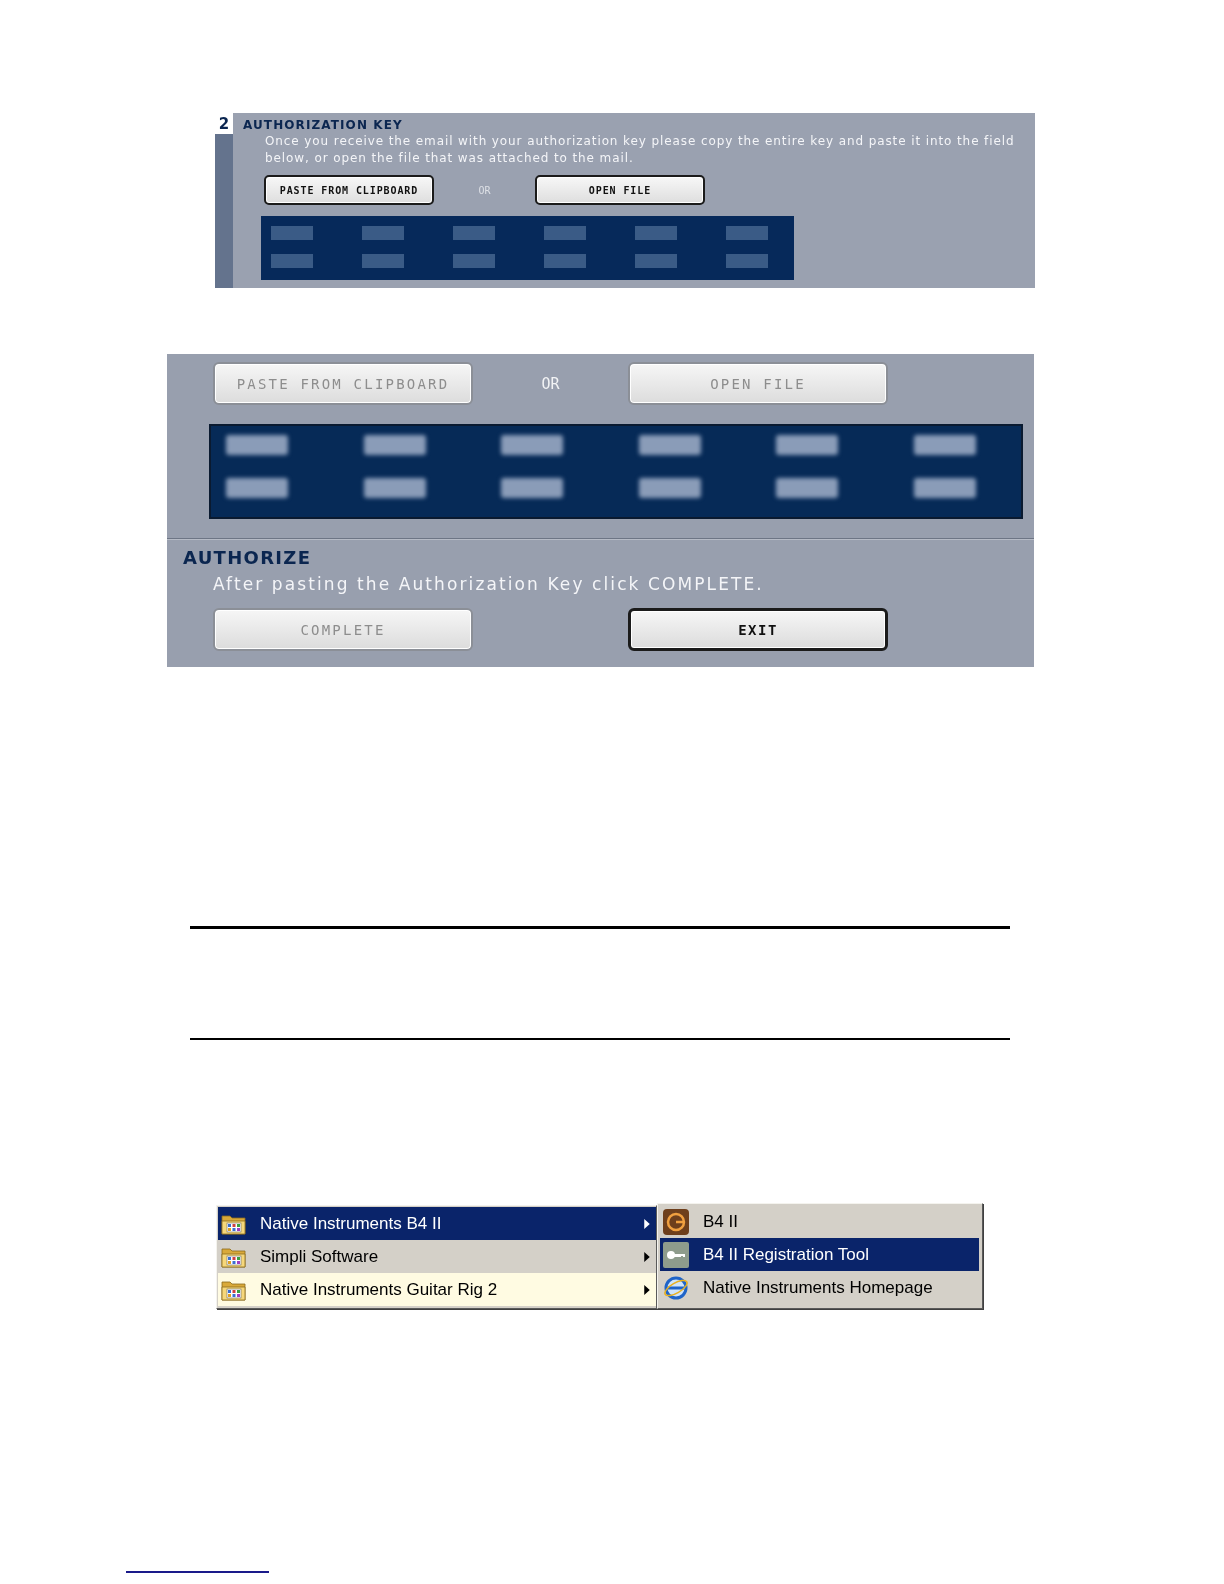 This screenshot has width=1224, height=1584. What do you see at coordinates (786, 1254) in the screenshot?
I see `menu-item-label: B4 II Registration Tool` at bounding box center [786, 1254].